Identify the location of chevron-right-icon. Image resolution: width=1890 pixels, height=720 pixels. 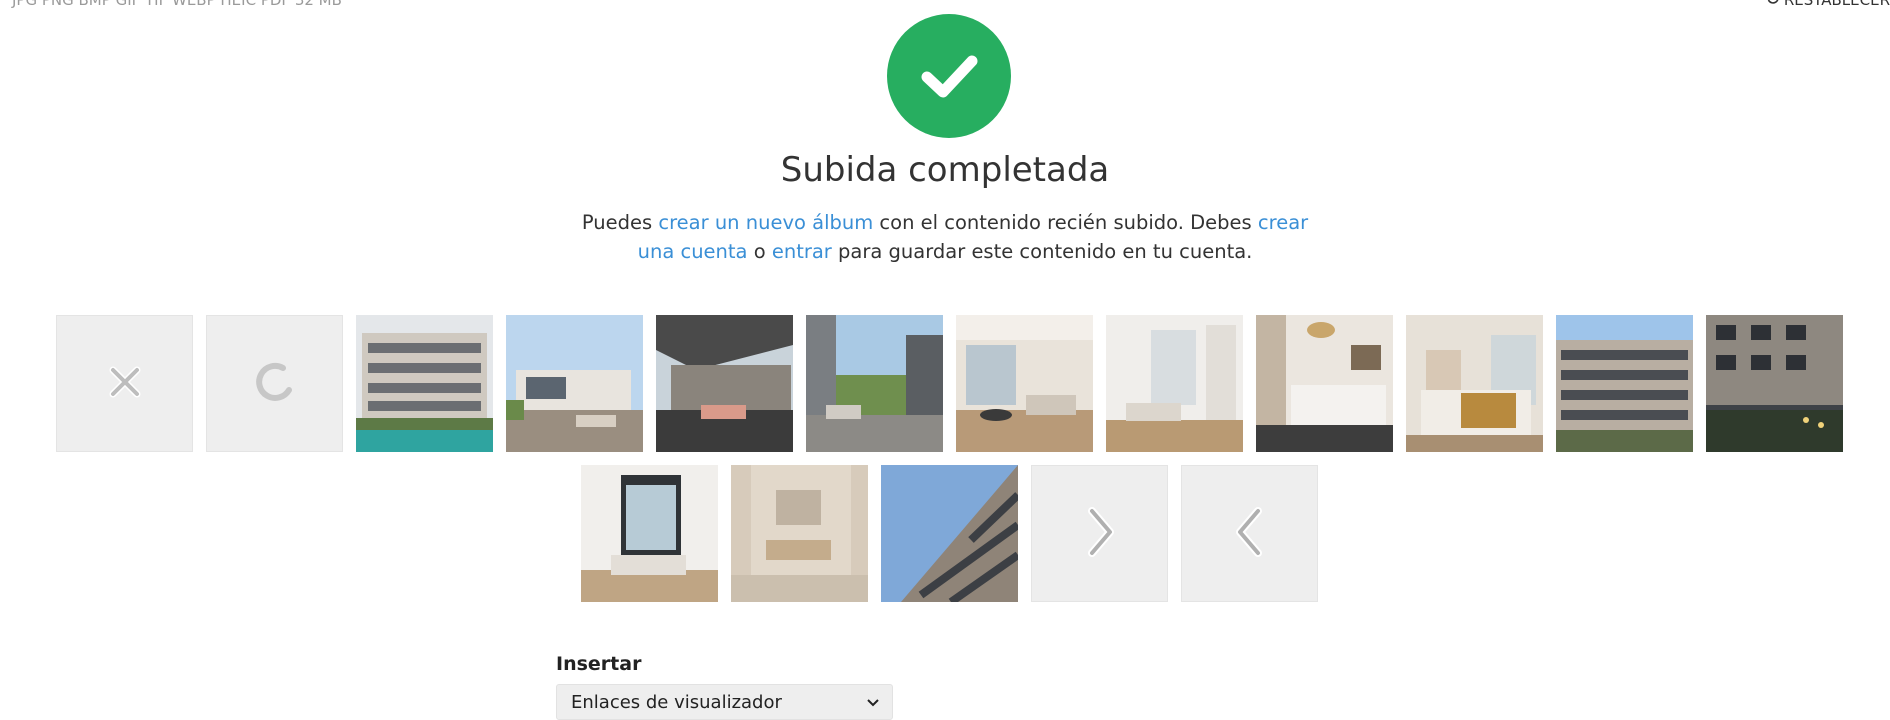
(1100, 534).